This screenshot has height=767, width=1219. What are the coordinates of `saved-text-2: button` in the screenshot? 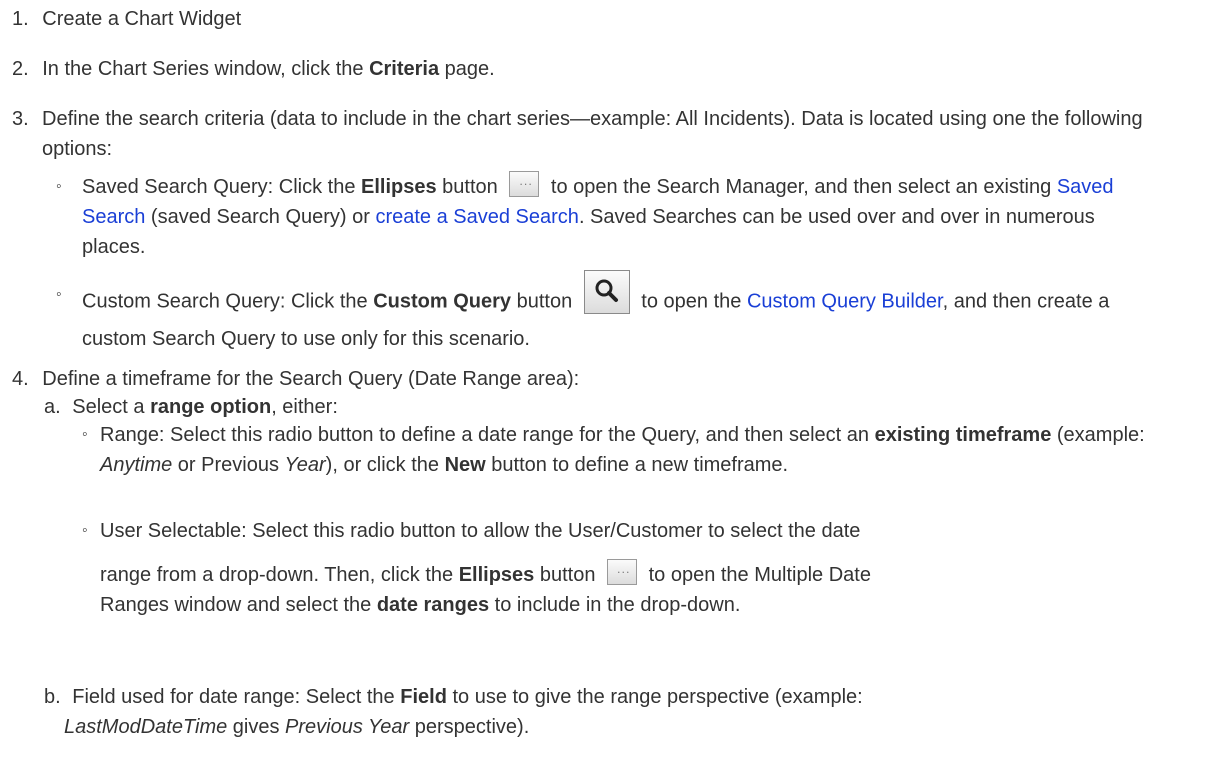 It's located at (470, 187).